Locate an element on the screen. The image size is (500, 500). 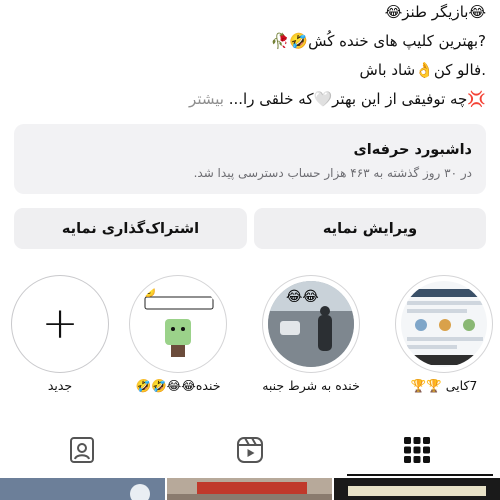
highlight-7kayi: 7کایی 🏆🏆 is located at coordinates (444, 335).